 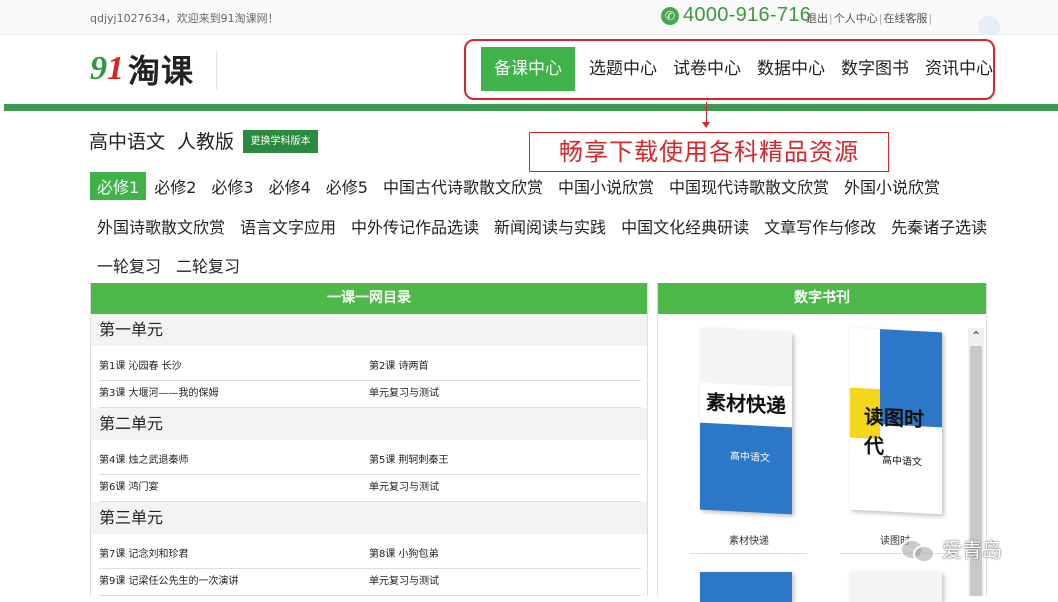 What do you see at coordinates (896, 421) in the screenshot?
I see `book-cover: 读图时代 高中语文` at bounding box center [896, 421].